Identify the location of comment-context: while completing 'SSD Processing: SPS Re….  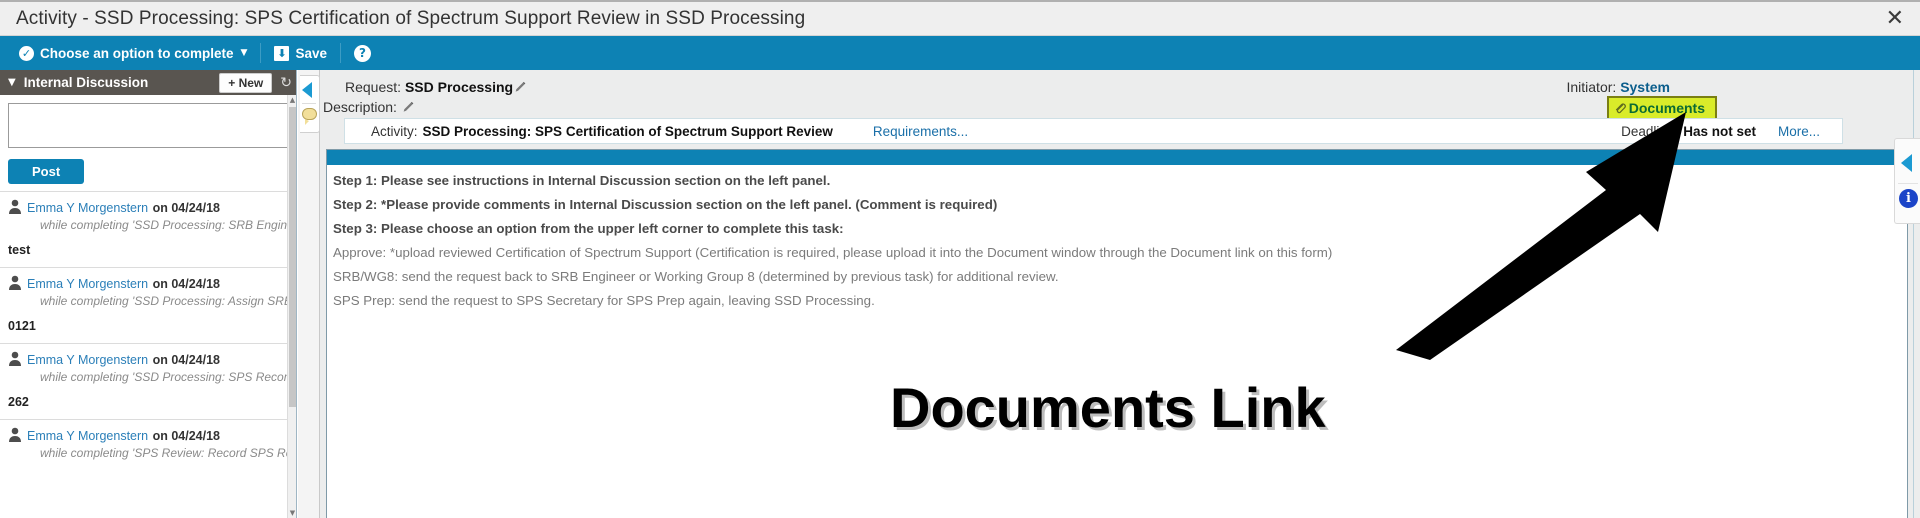
(164, 377).